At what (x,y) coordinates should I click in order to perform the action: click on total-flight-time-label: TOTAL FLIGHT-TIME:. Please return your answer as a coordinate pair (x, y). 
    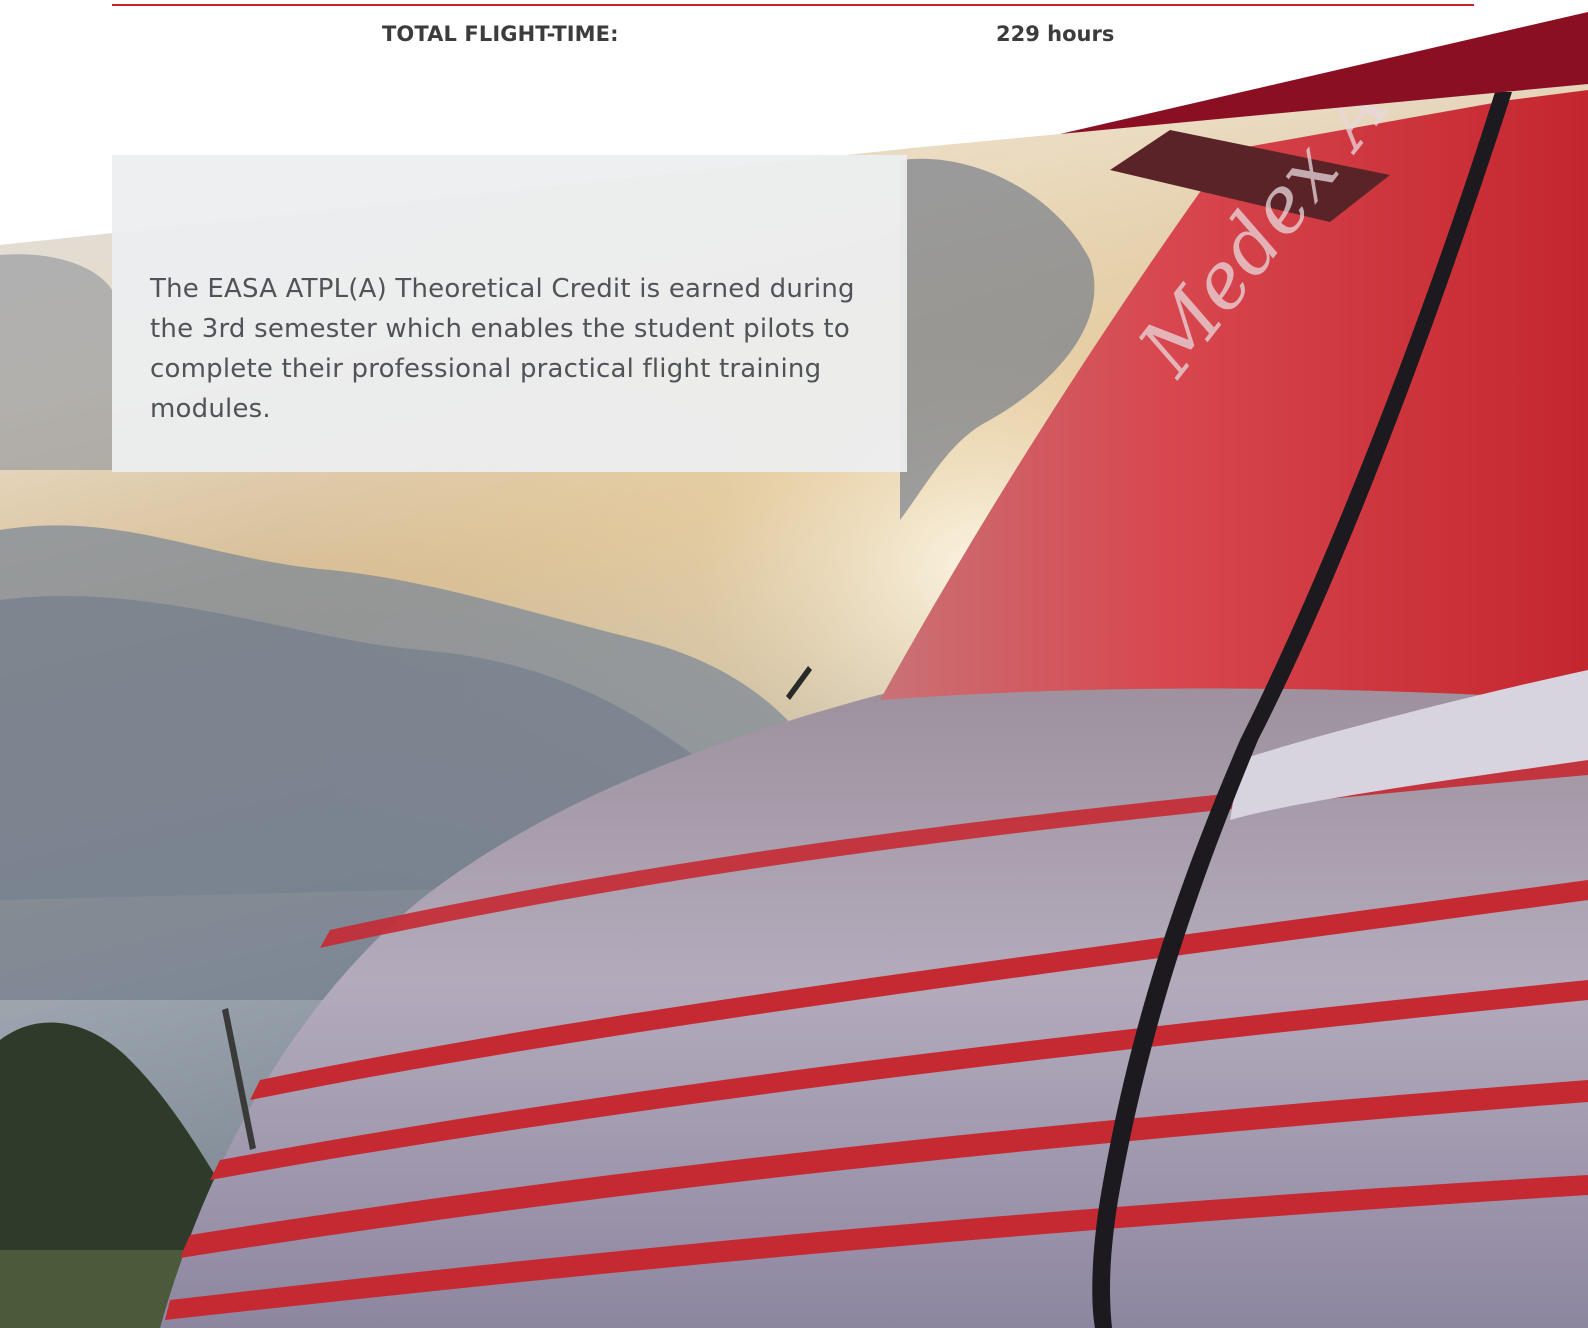
    Looking at the image, I should click on (500, 34).